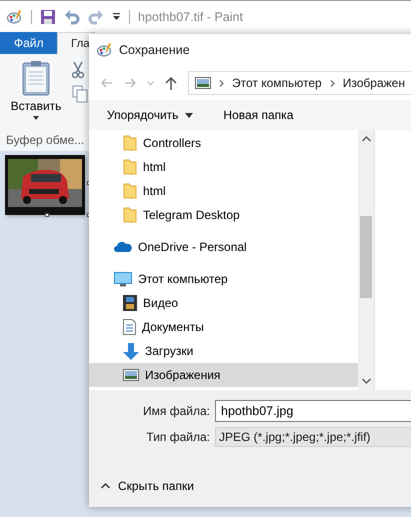  What do you see at coordinates (223, 303) in the screenshot?
I see `nav-item: Видео` at bounding box center [223, 303].